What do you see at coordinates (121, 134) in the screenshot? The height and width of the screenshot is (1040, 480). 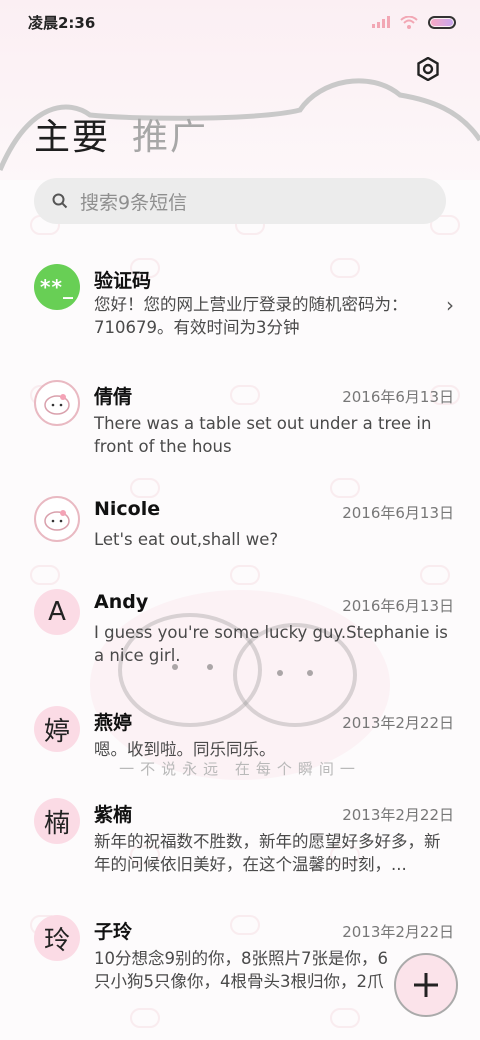 I see `tab-bar: 主要 推广` at bounding box center [121, 134].